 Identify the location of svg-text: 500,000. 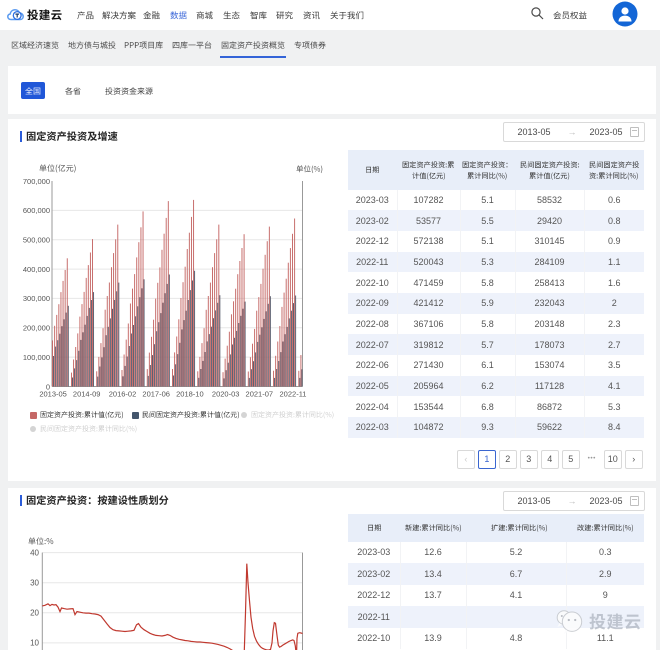
(36, 240).